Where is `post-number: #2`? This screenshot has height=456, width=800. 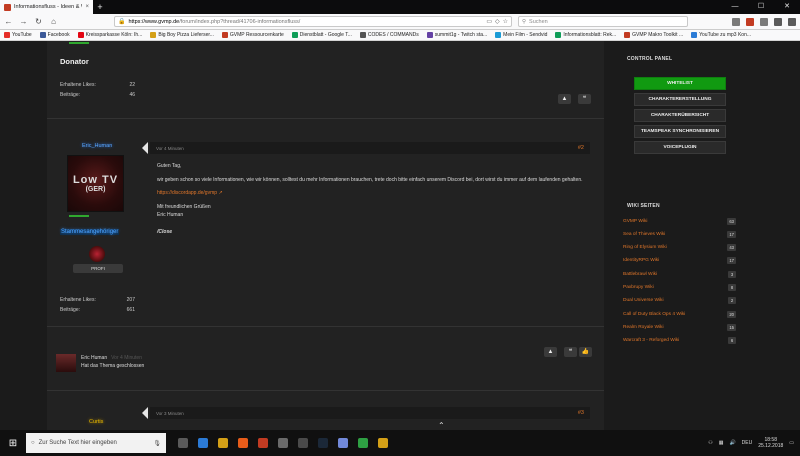 post-number: #2 is located at coordinates (581, 148).